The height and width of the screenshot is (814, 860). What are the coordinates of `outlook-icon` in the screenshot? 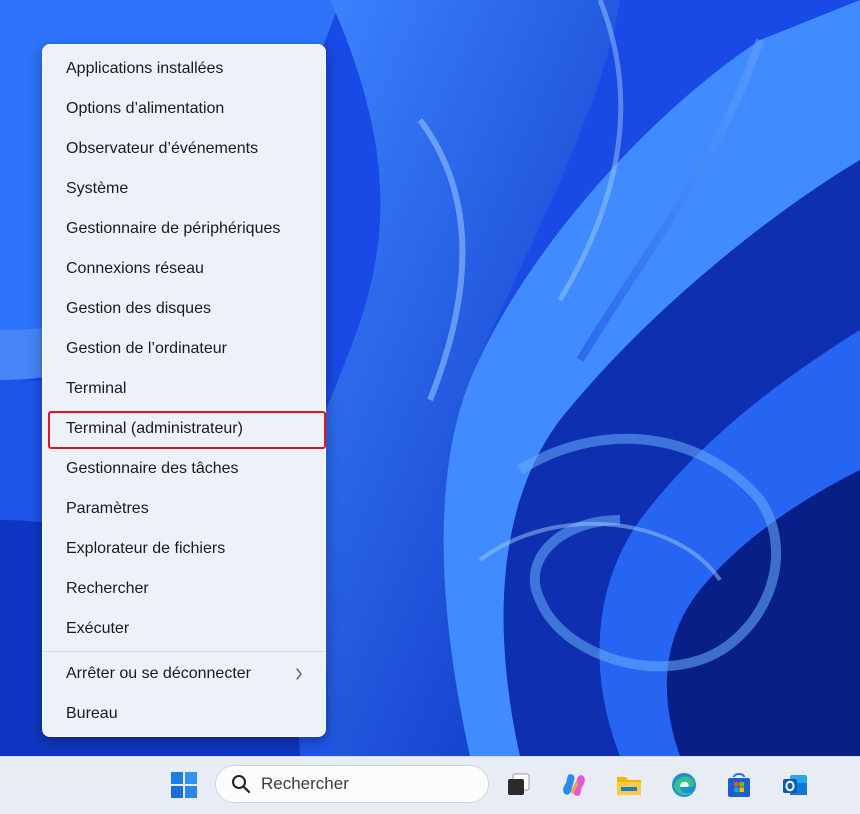 It's located at (795, 785).